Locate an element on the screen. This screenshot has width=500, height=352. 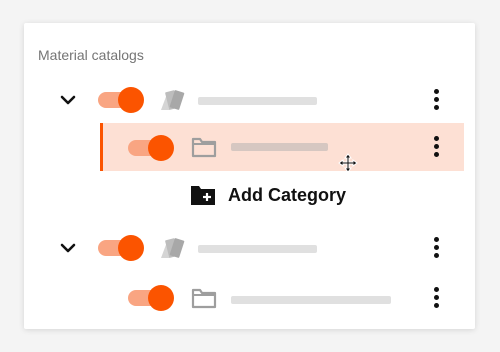
category-row-selected is located at coordinates (282, 147).